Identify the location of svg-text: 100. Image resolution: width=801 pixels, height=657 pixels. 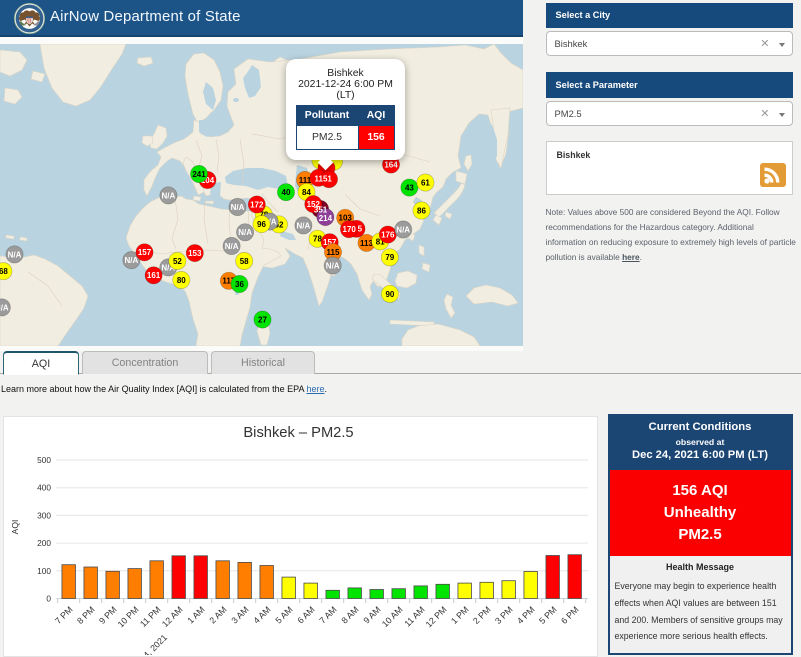
(44, 570).